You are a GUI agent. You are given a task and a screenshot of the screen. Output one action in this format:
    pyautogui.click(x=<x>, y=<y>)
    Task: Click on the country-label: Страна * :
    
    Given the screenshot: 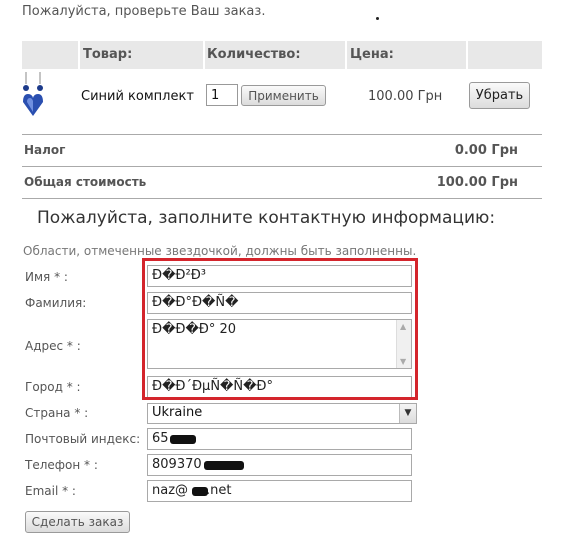 What is the action you would take?
    pyautogui.click(x=57, y=413)
    